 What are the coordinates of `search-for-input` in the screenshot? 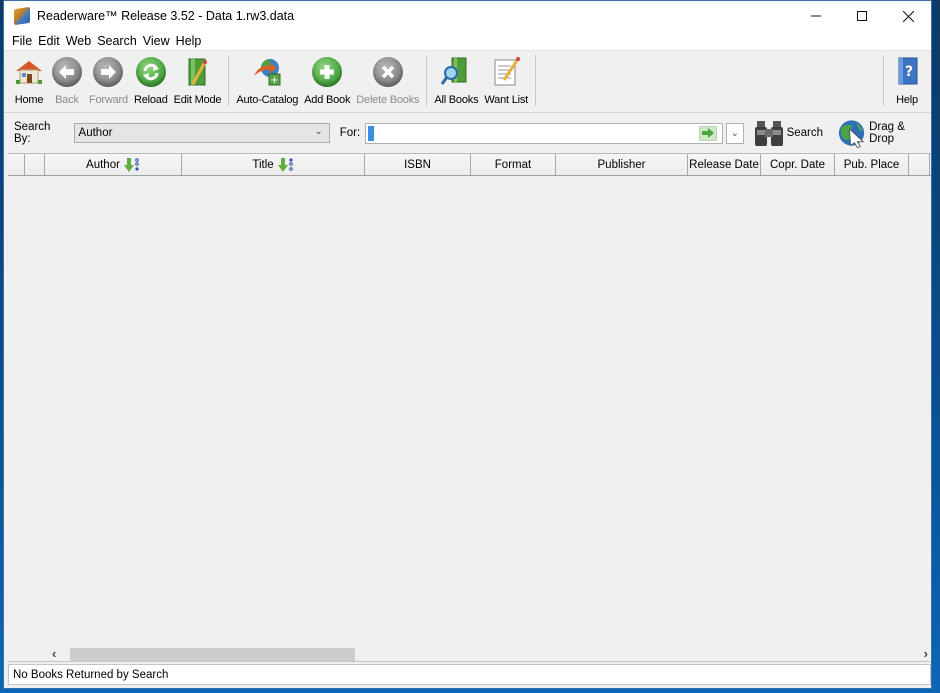 It's located at (544, 133).